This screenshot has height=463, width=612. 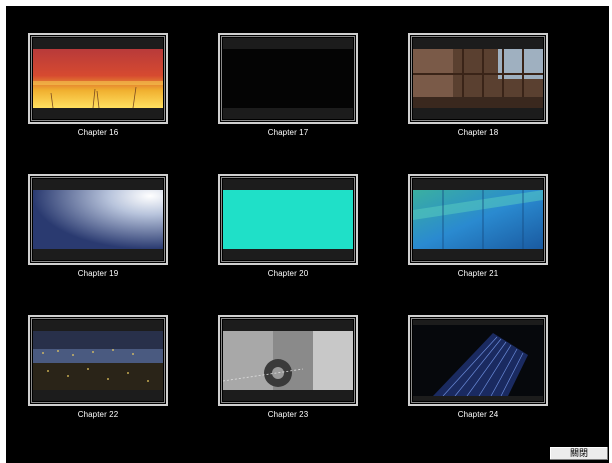 I want to click on chapter-label: Chapter 16, so click(x=98, y=132).